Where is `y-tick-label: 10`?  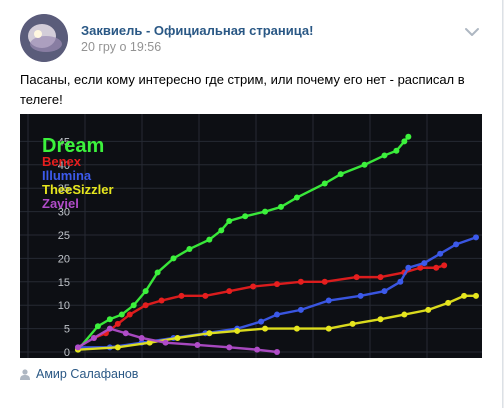 y-tick-label: 10 is located at coordinates (64, 306).